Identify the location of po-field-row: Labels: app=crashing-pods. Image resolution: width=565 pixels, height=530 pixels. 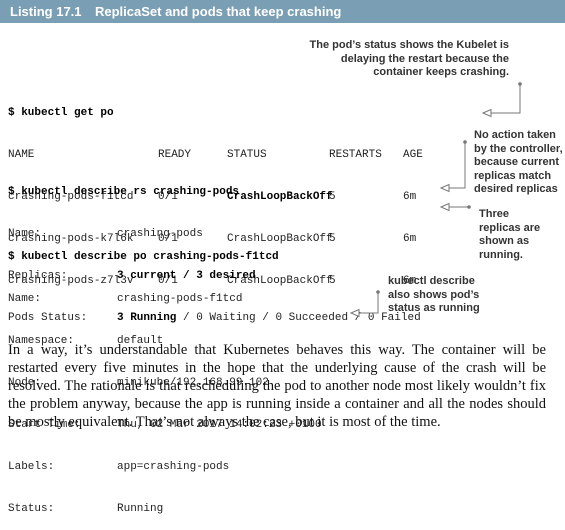
(165, 467).